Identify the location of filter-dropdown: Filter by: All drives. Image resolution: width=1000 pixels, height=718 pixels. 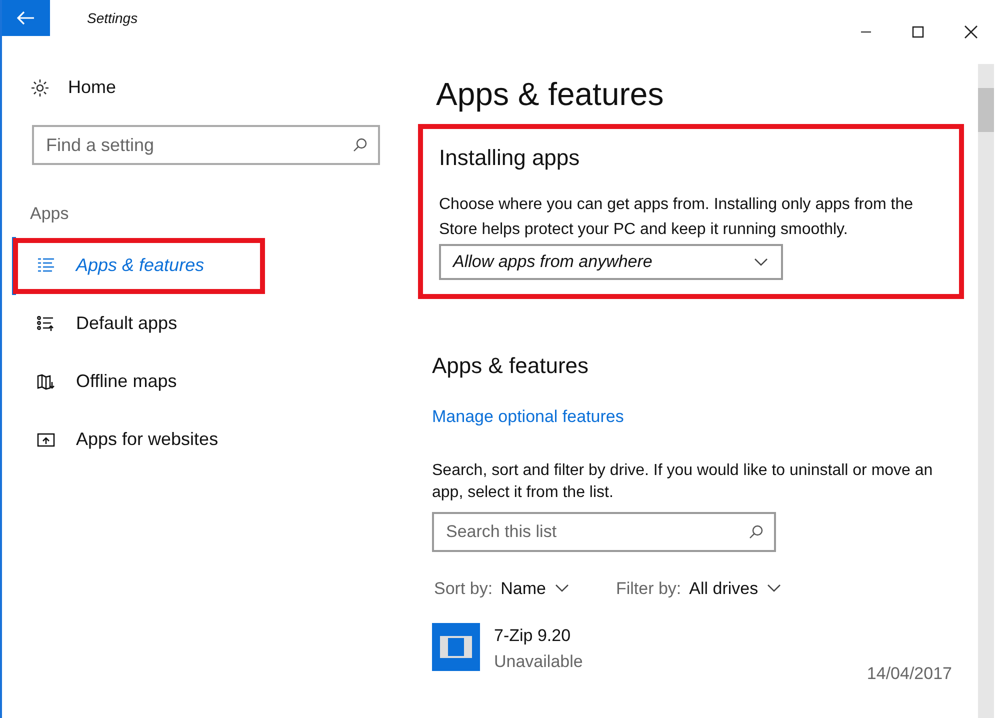
(699, 588).